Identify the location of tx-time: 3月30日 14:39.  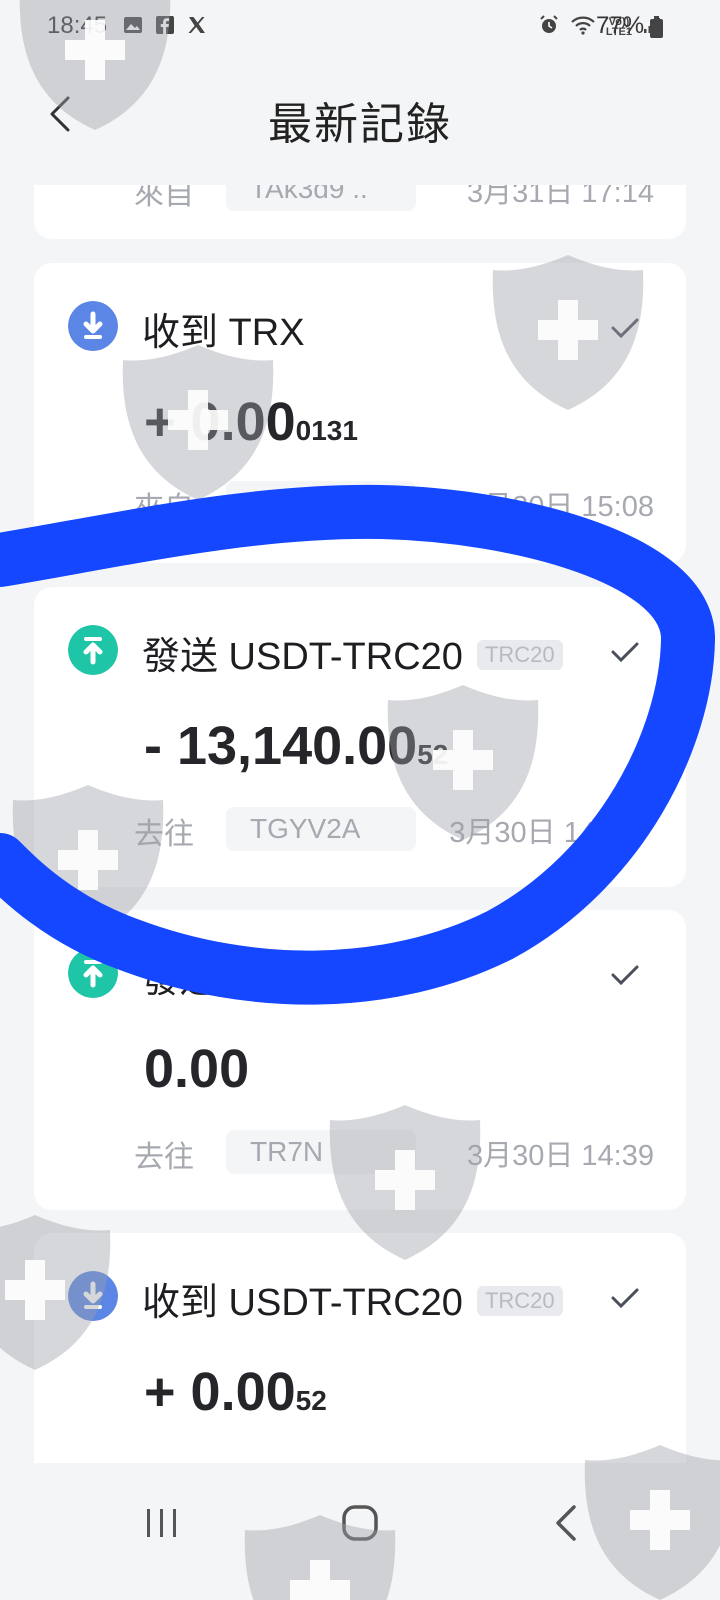
(560, 1156).